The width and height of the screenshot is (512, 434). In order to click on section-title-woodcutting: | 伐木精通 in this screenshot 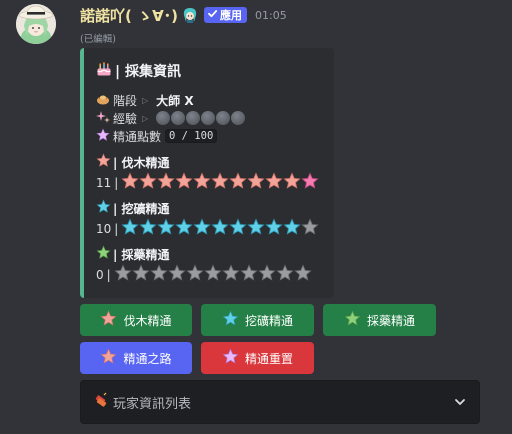, I will do `click(133, 162)`.